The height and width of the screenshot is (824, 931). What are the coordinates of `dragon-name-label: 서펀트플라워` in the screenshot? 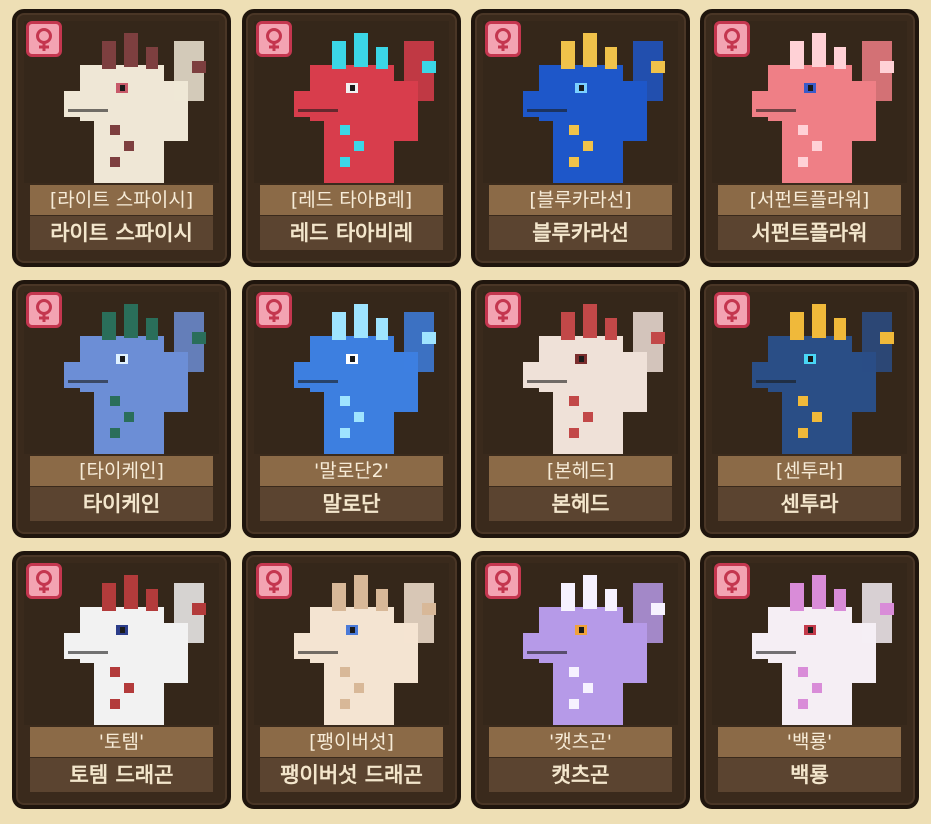 It's located at (809, 233).